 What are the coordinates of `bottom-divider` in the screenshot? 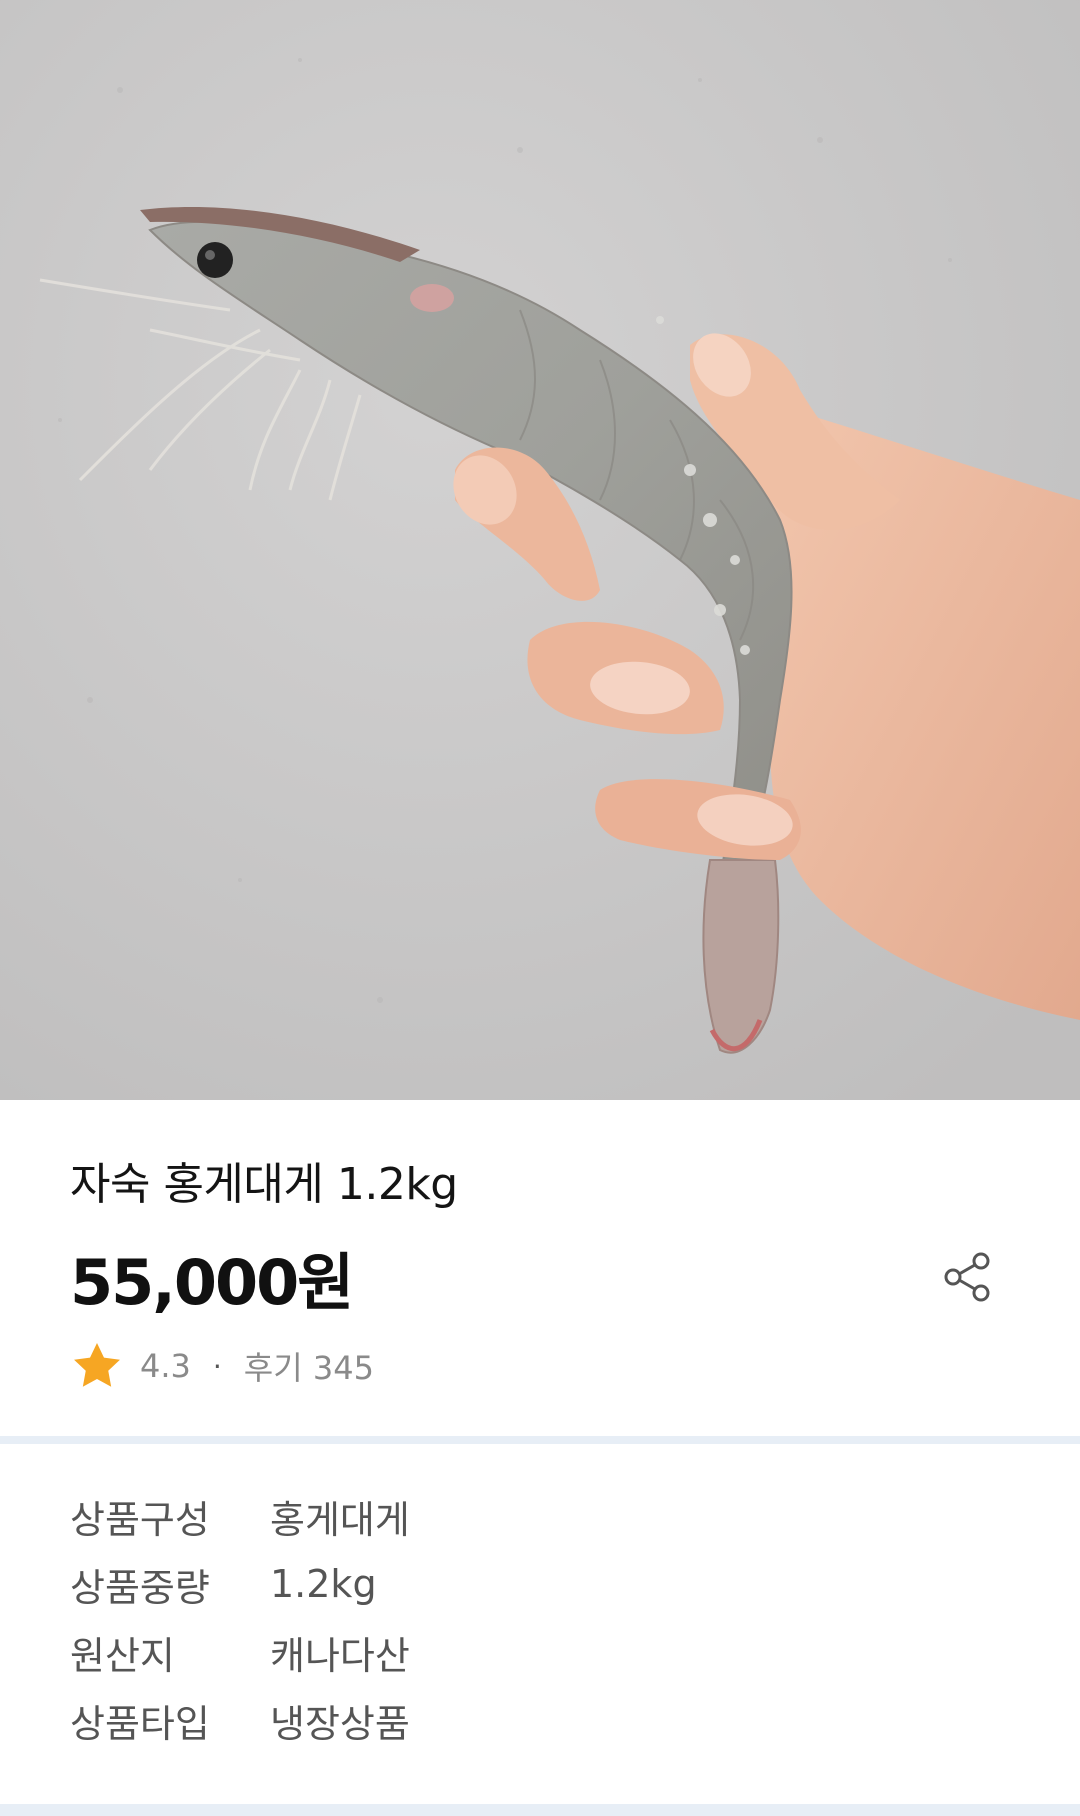 It's located at (540, 1810).